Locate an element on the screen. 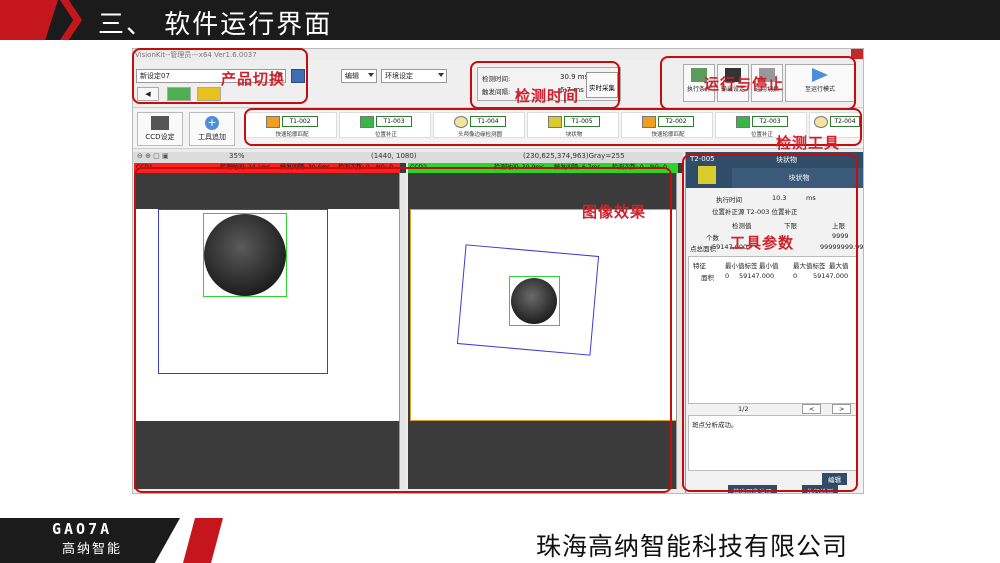 The width and height of the screenshot is (1000, 563). image-size: (1440, 1080) is located at coordinates (394, 156).